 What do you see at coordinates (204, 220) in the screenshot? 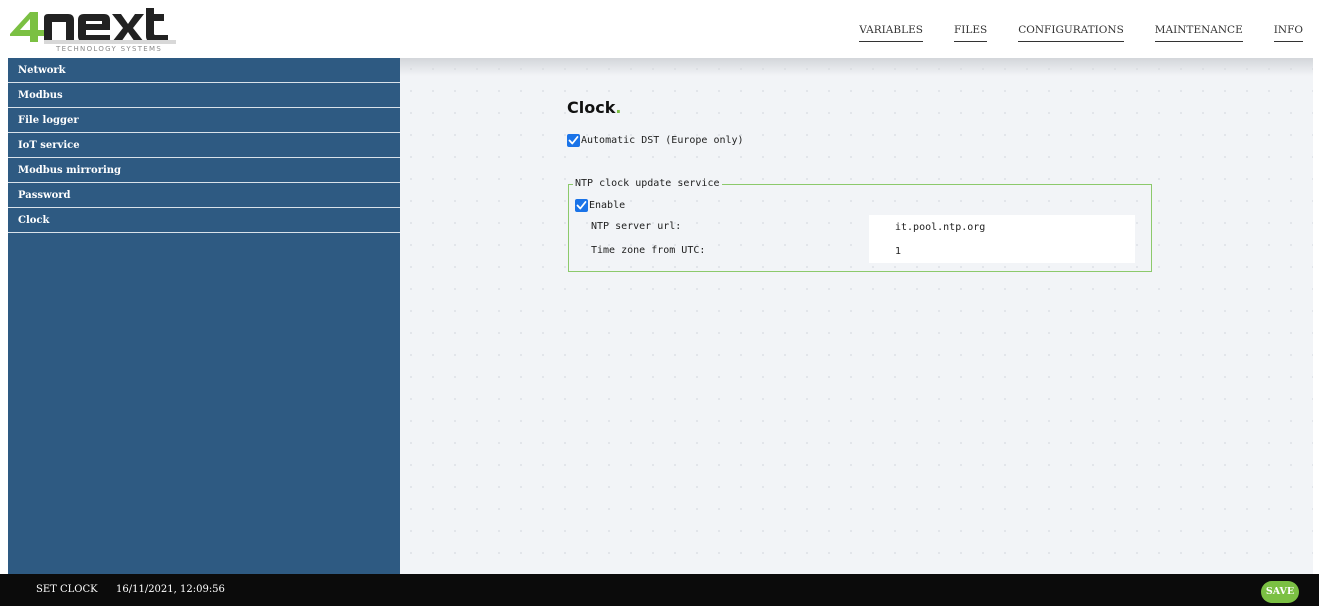
I see `sidebar-item-clock: Clock` at bounding box center [204, 220].